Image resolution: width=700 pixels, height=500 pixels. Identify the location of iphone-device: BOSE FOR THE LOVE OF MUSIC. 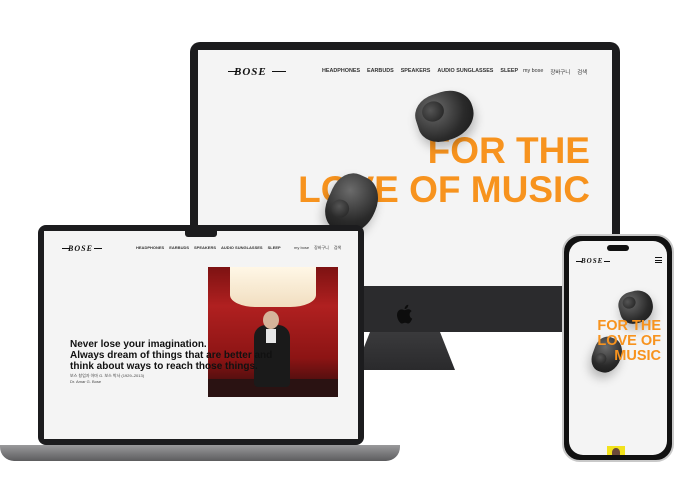
(618, 348).